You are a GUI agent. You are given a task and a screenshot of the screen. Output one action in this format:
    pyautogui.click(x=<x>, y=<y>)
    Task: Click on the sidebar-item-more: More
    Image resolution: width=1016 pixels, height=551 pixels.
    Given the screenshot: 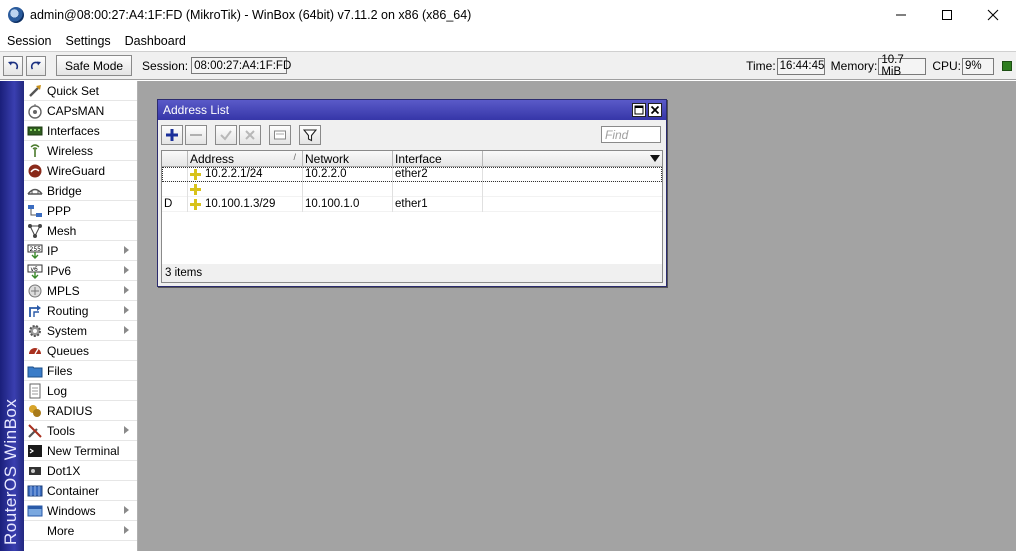 What is the action you would take?
    pyautogui.click(x=80, y=531)
    